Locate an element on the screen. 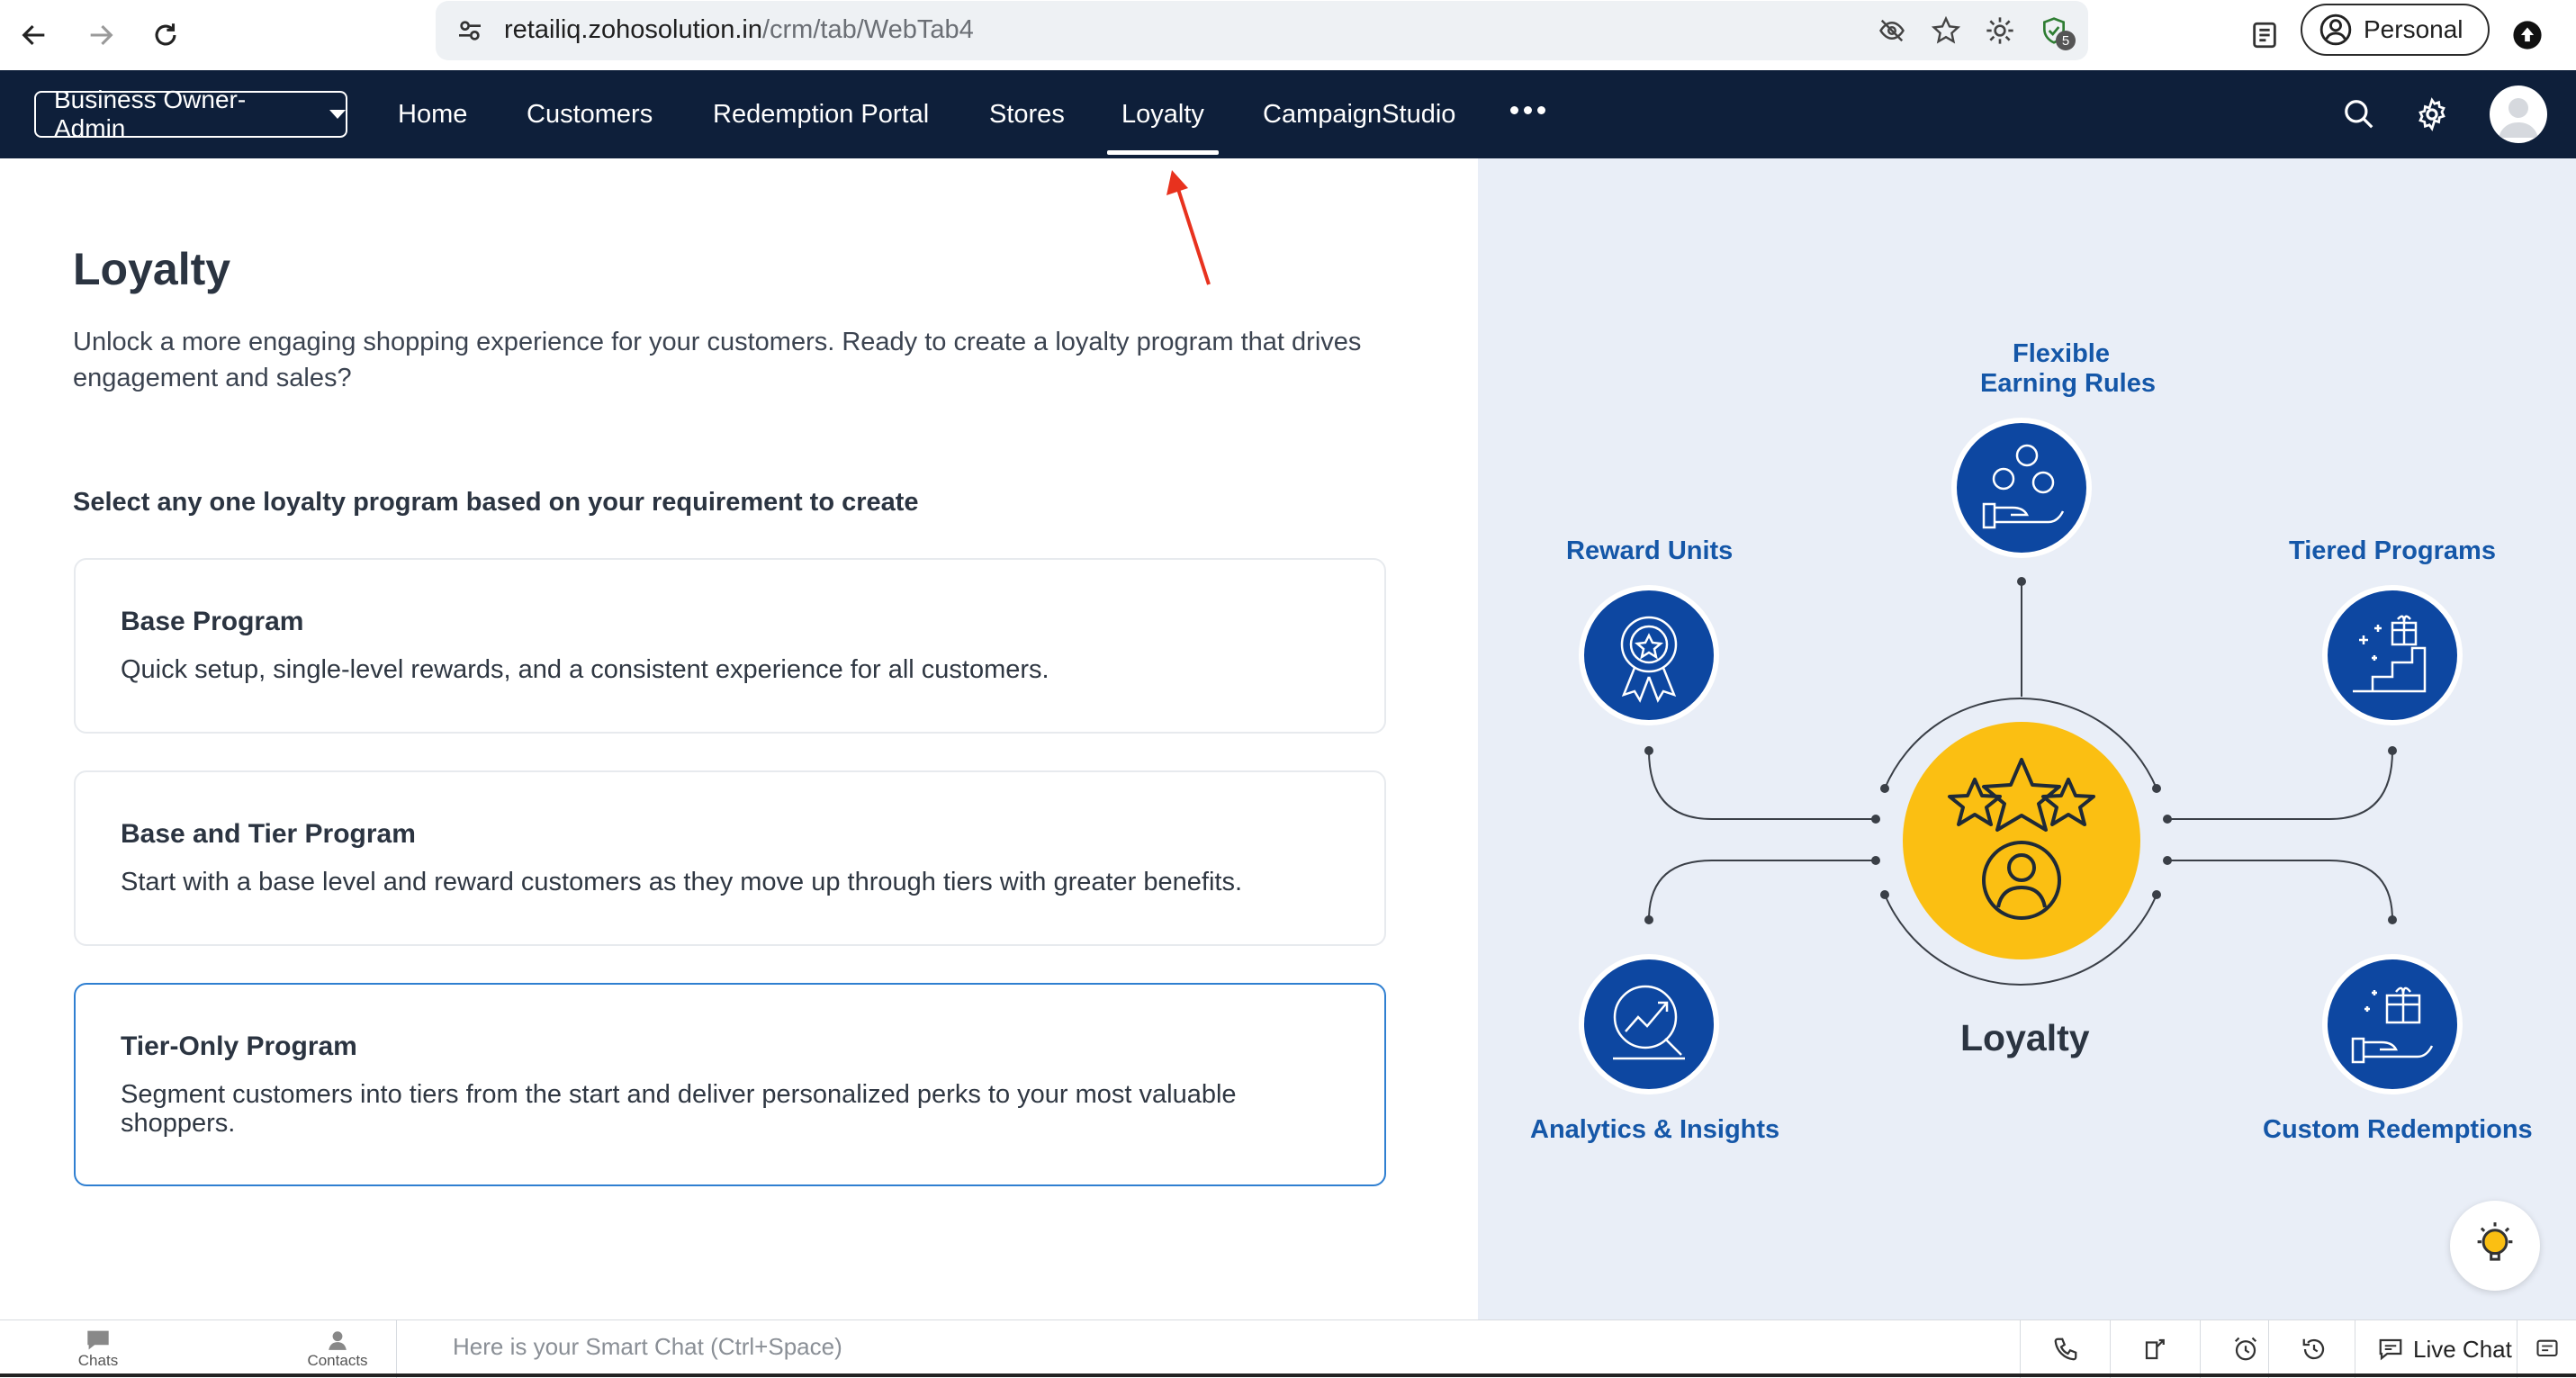 The width and height of the screenshot is (2576, 1378). profile-label: Personal is located at coordinates (2413, 29).